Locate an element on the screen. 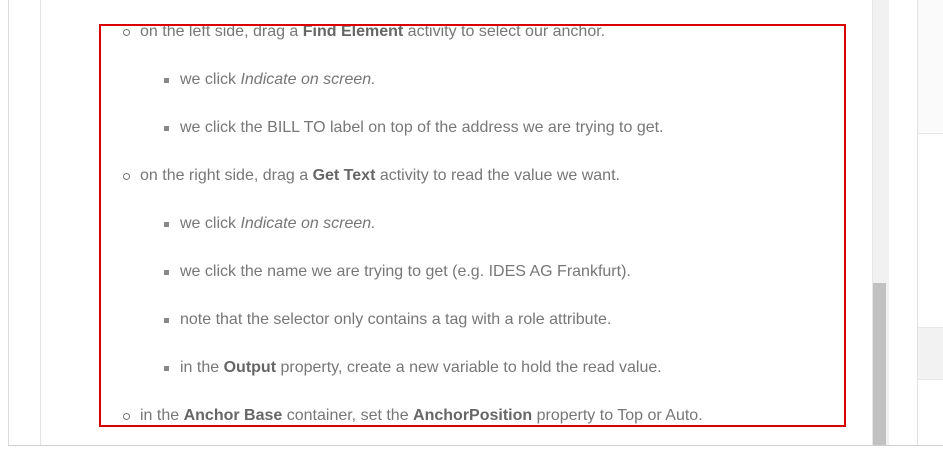 Image resolution: width=943 pixels, height=450 pixels. text-run: activity to select our anchor. is located at coordinates (504, 31).